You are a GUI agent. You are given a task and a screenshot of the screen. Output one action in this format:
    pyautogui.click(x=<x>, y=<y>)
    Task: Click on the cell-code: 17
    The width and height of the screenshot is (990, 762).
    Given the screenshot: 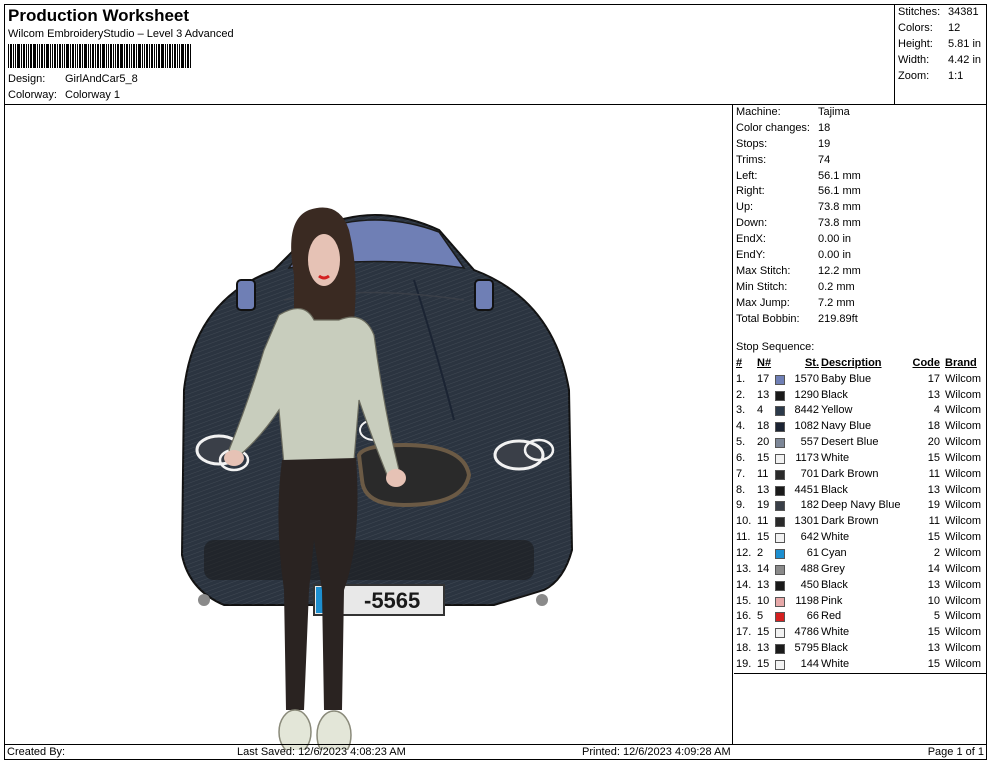 What is the action you would take?
    pyautogui.click(x=933, y=378)
    